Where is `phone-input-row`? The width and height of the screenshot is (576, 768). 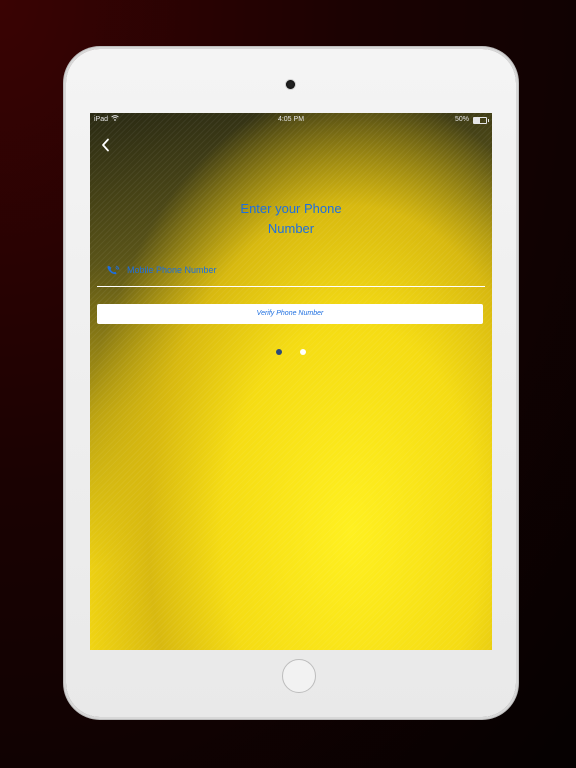
phone-input-row is located at coordinates (291, 272).